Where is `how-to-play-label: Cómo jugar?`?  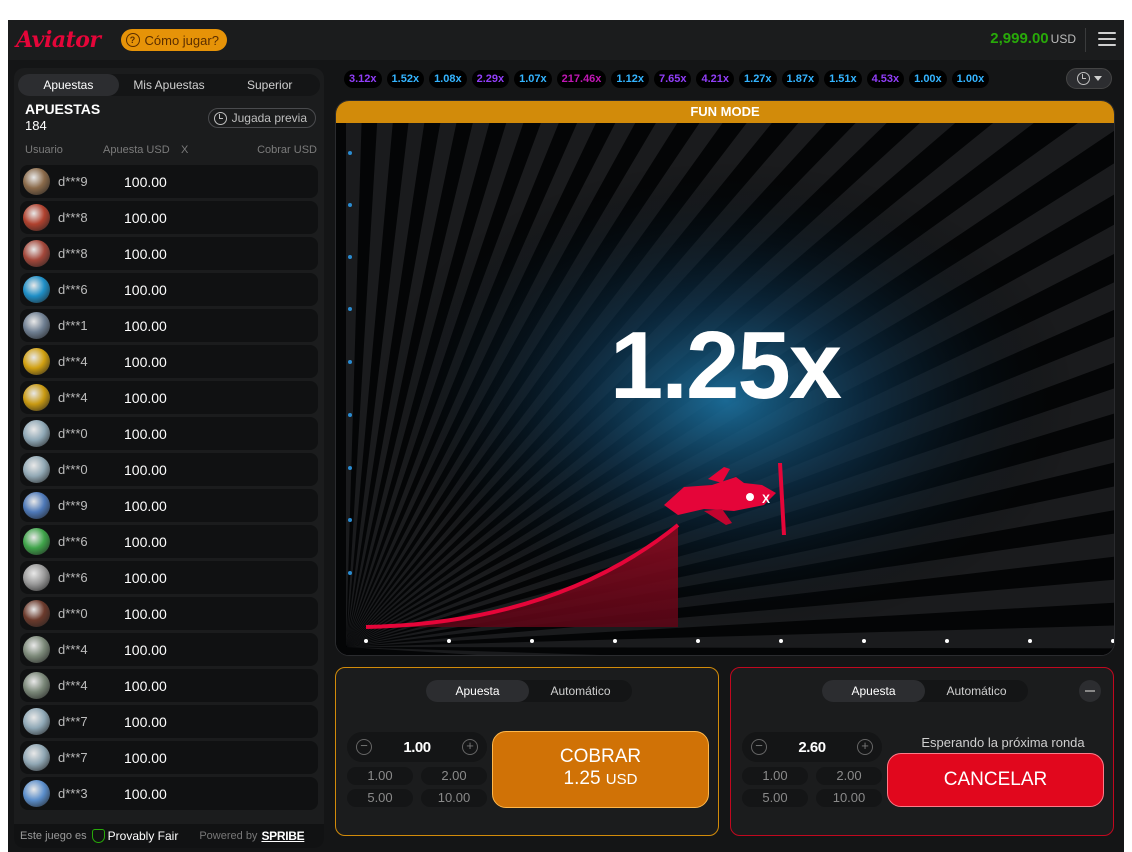 how-to-play-label: Cómo jugar? is located at coordinates (181, 40).